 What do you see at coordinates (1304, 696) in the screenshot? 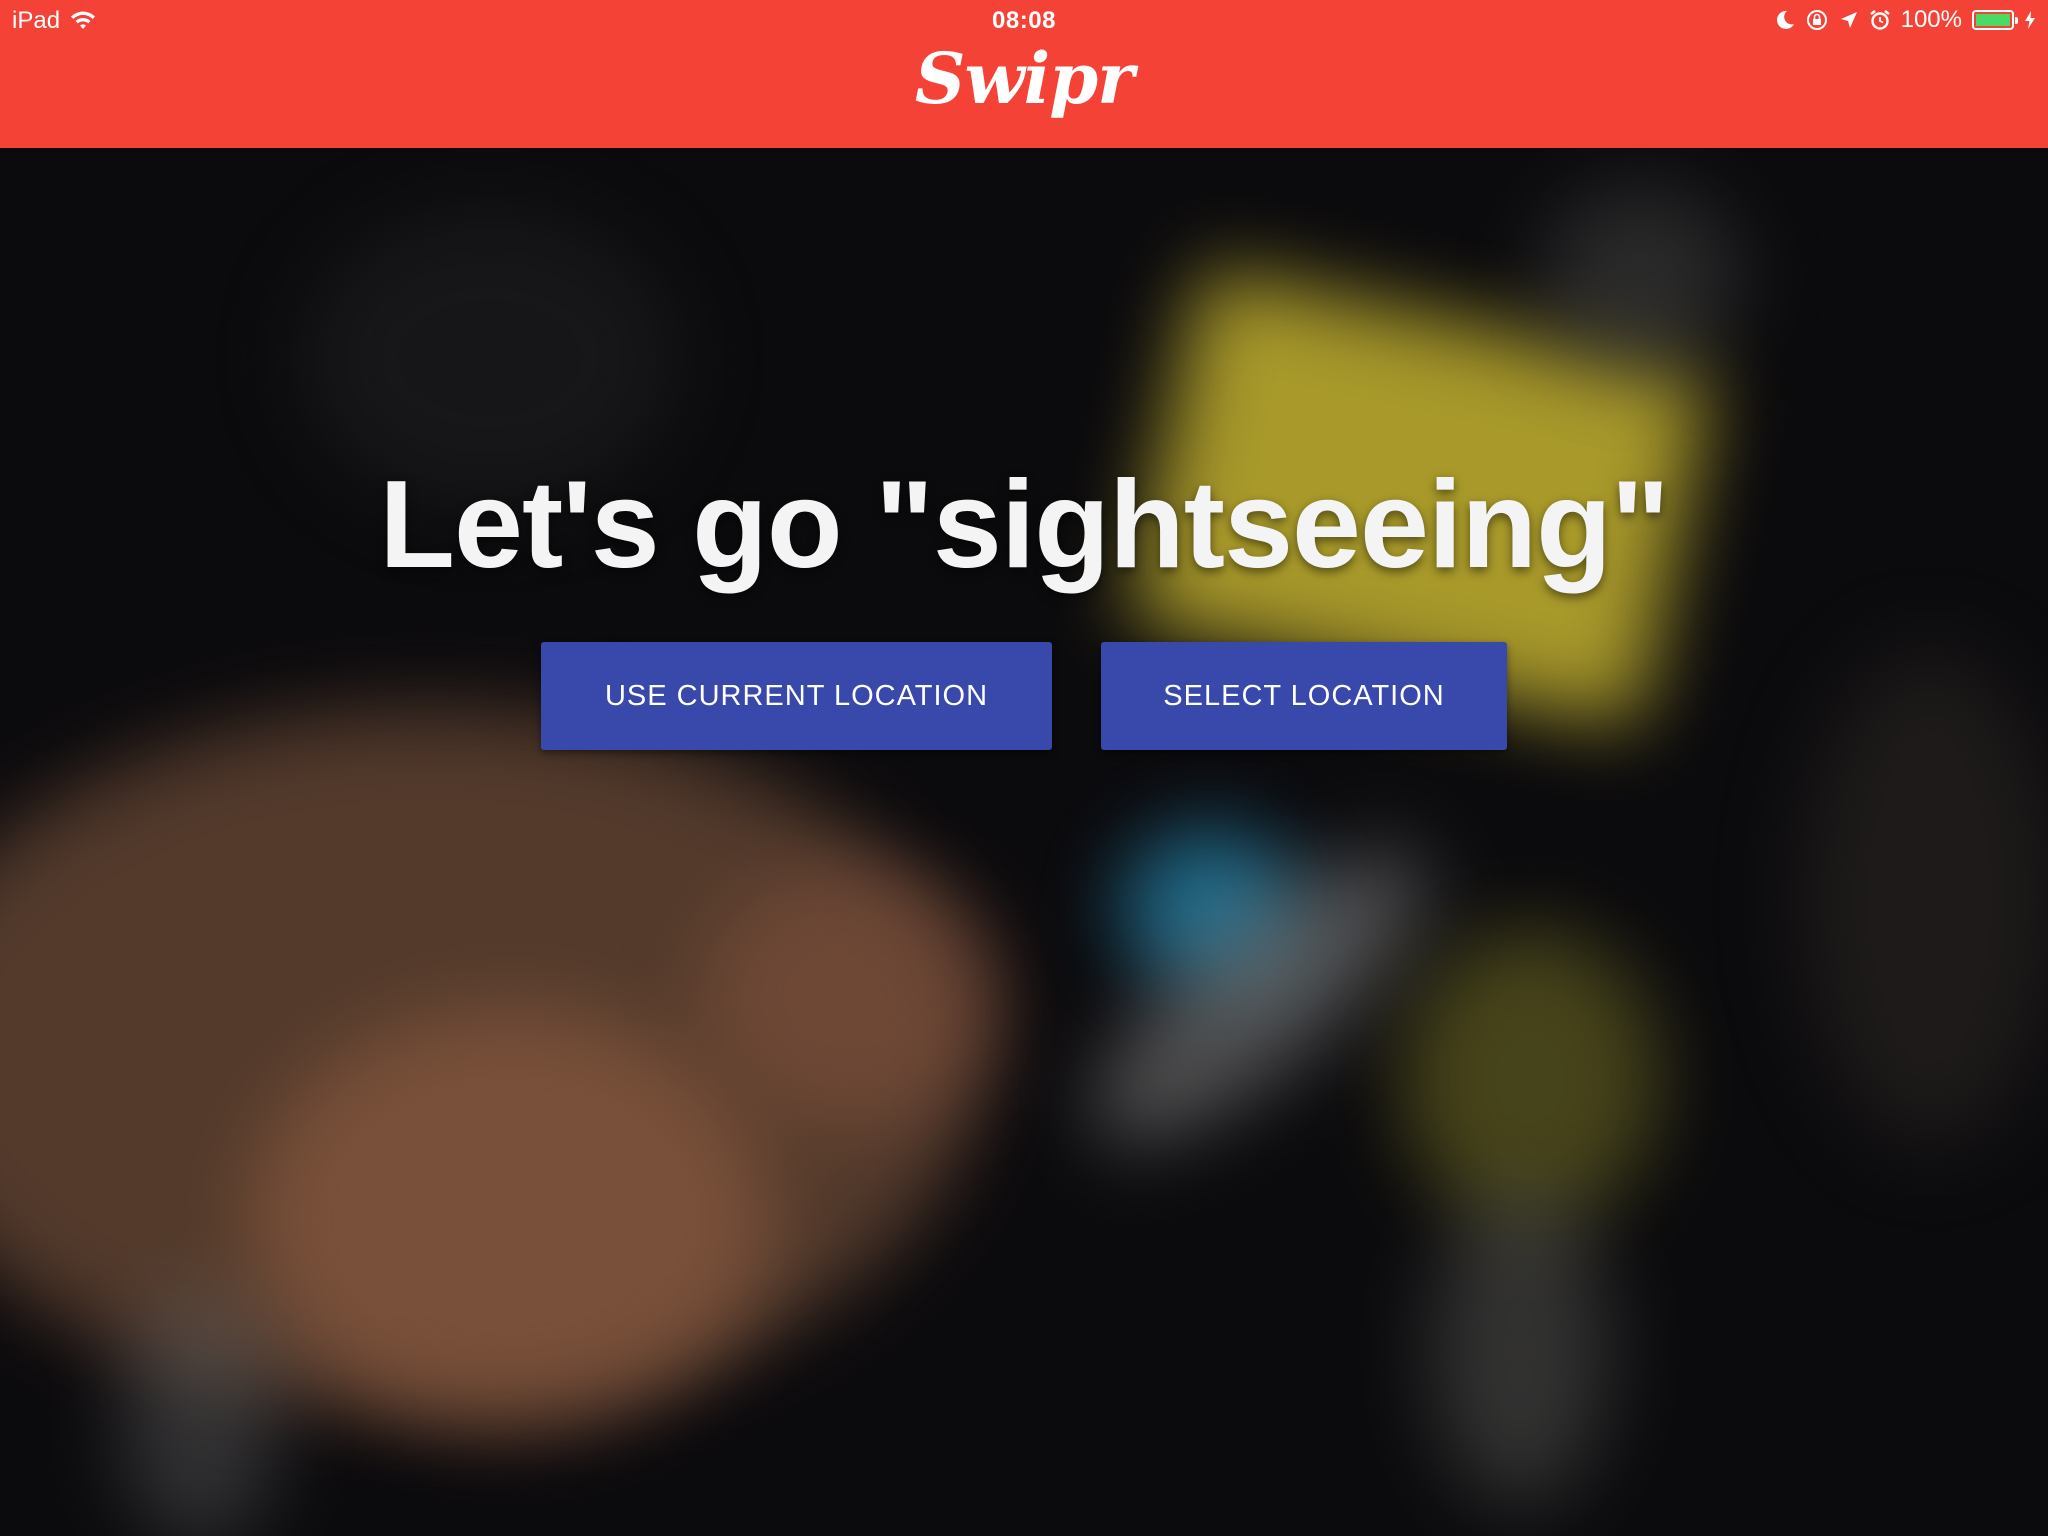
I see `select-location-button: SELECT LOCATION` at bounding box center [1304, 696].